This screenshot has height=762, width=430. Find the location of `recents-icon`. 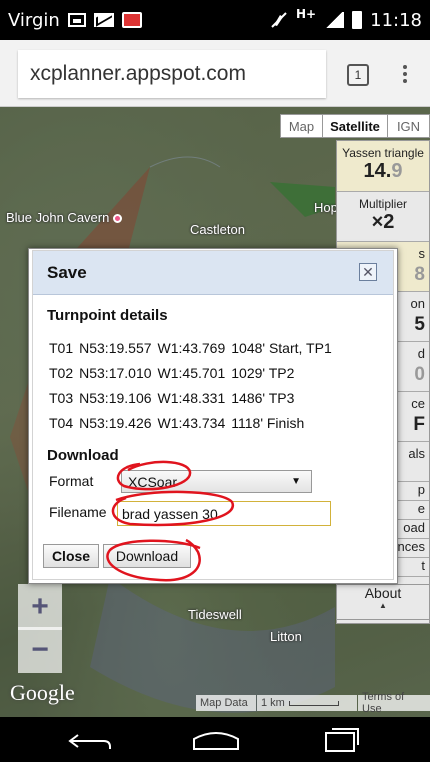

recents-icon is located at coordinates (342, 740).